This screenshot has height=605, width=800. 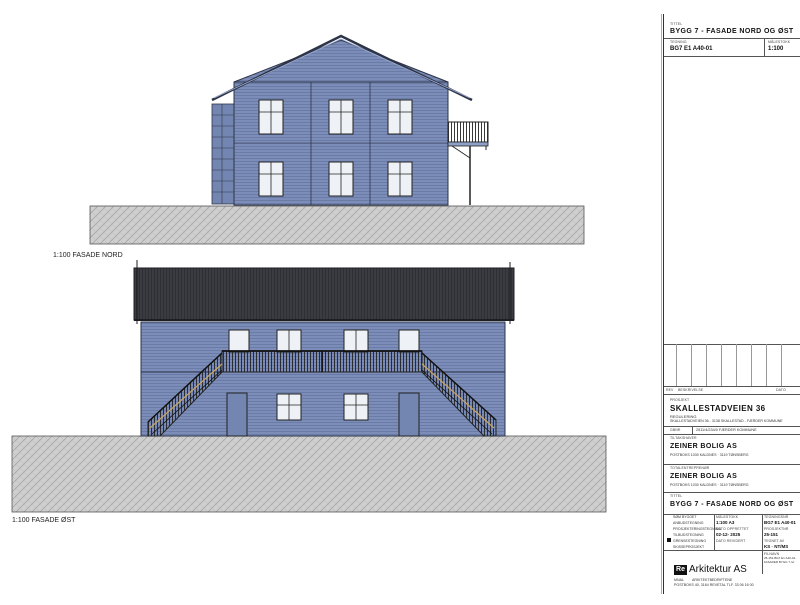 What do you see at coordinates (337, 225) in the screenshot?
I see `north-ground` at bounding box center [337, 225].